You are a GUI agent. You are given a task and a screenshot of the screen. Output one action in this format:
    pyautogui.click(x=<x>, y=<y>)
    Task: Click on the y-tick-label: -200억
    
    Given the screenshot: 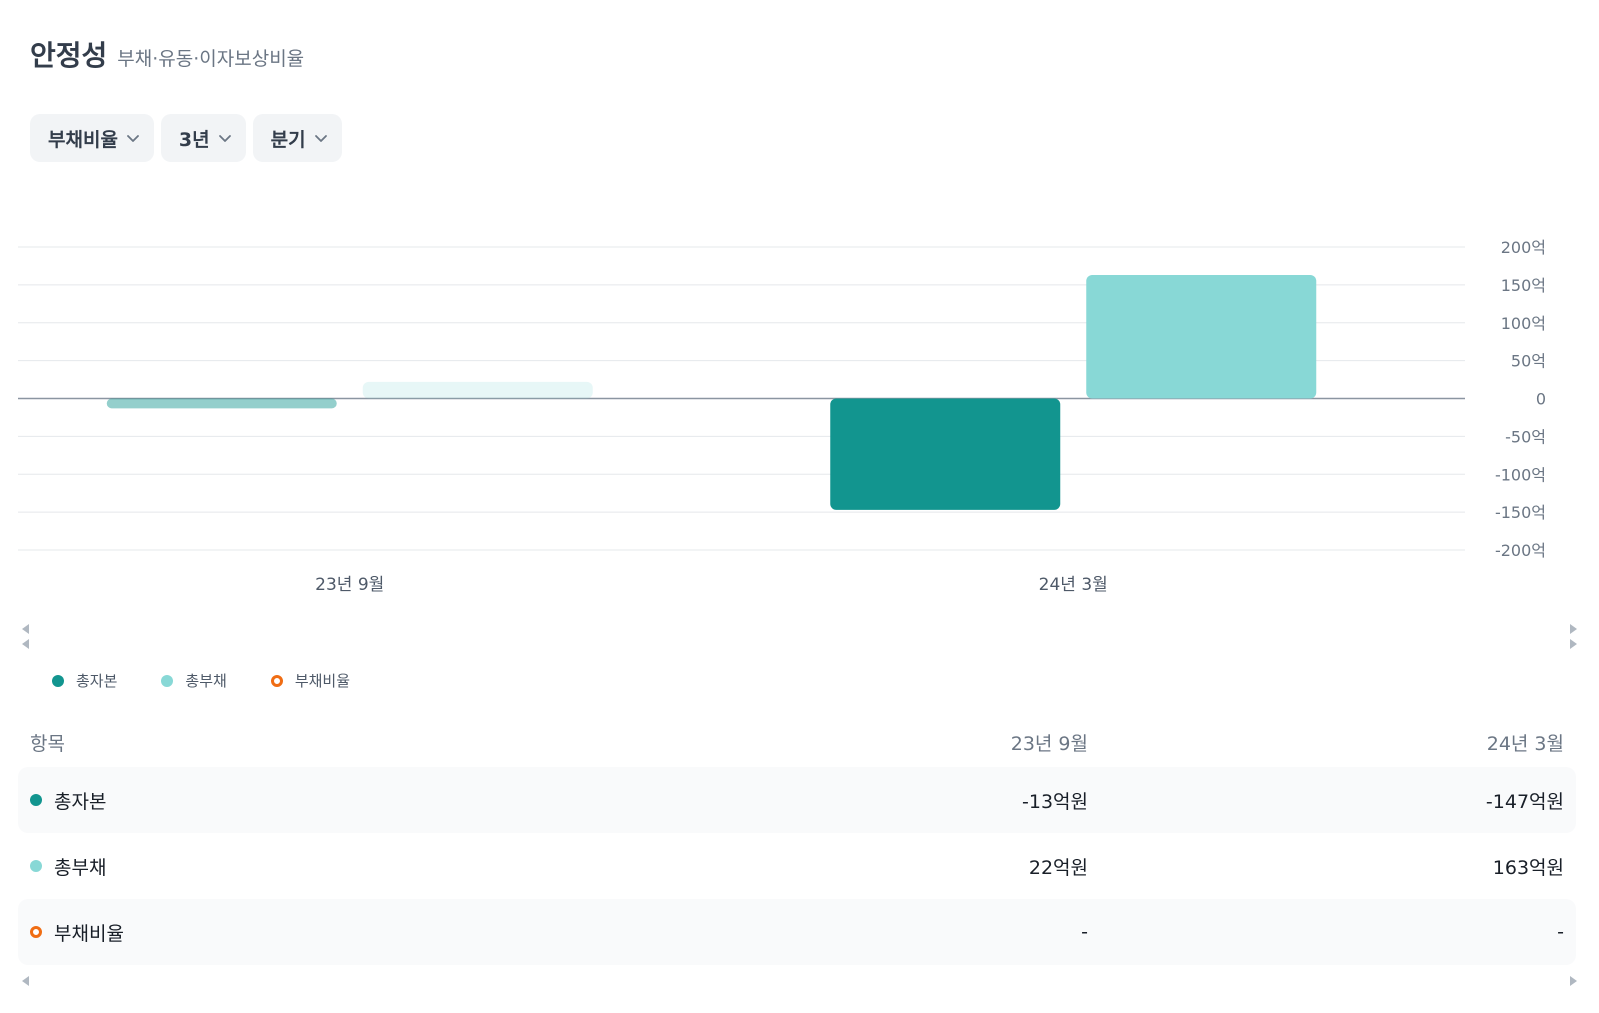 What is the action you would take?
    pyautogui.click(x=1520, y=550)
    